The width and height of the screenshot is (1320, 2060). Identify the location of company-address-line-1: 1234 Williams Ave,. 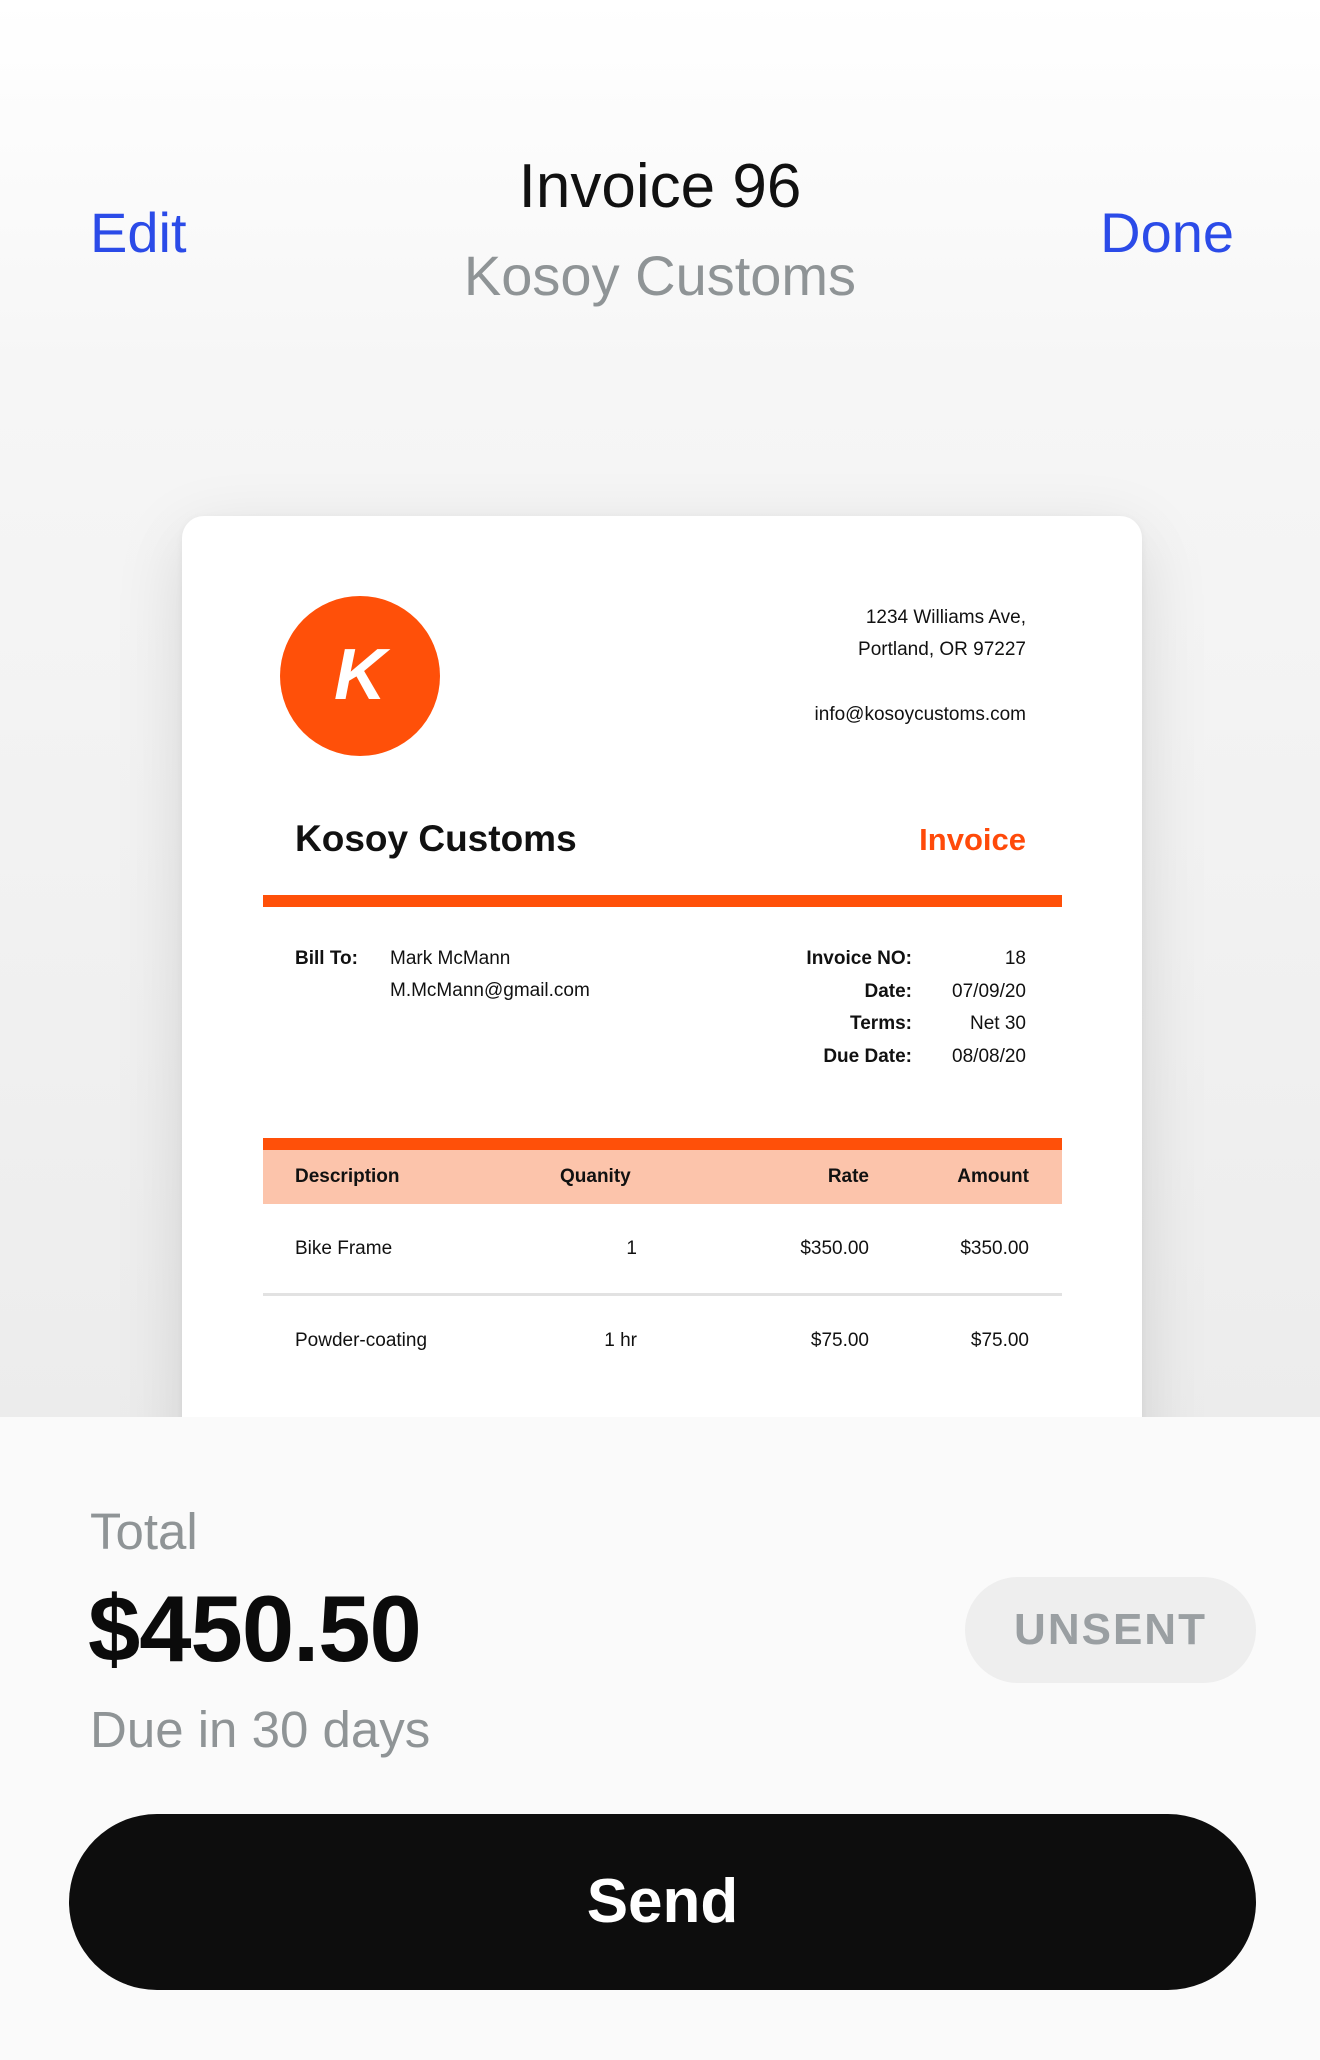
(945, 617).